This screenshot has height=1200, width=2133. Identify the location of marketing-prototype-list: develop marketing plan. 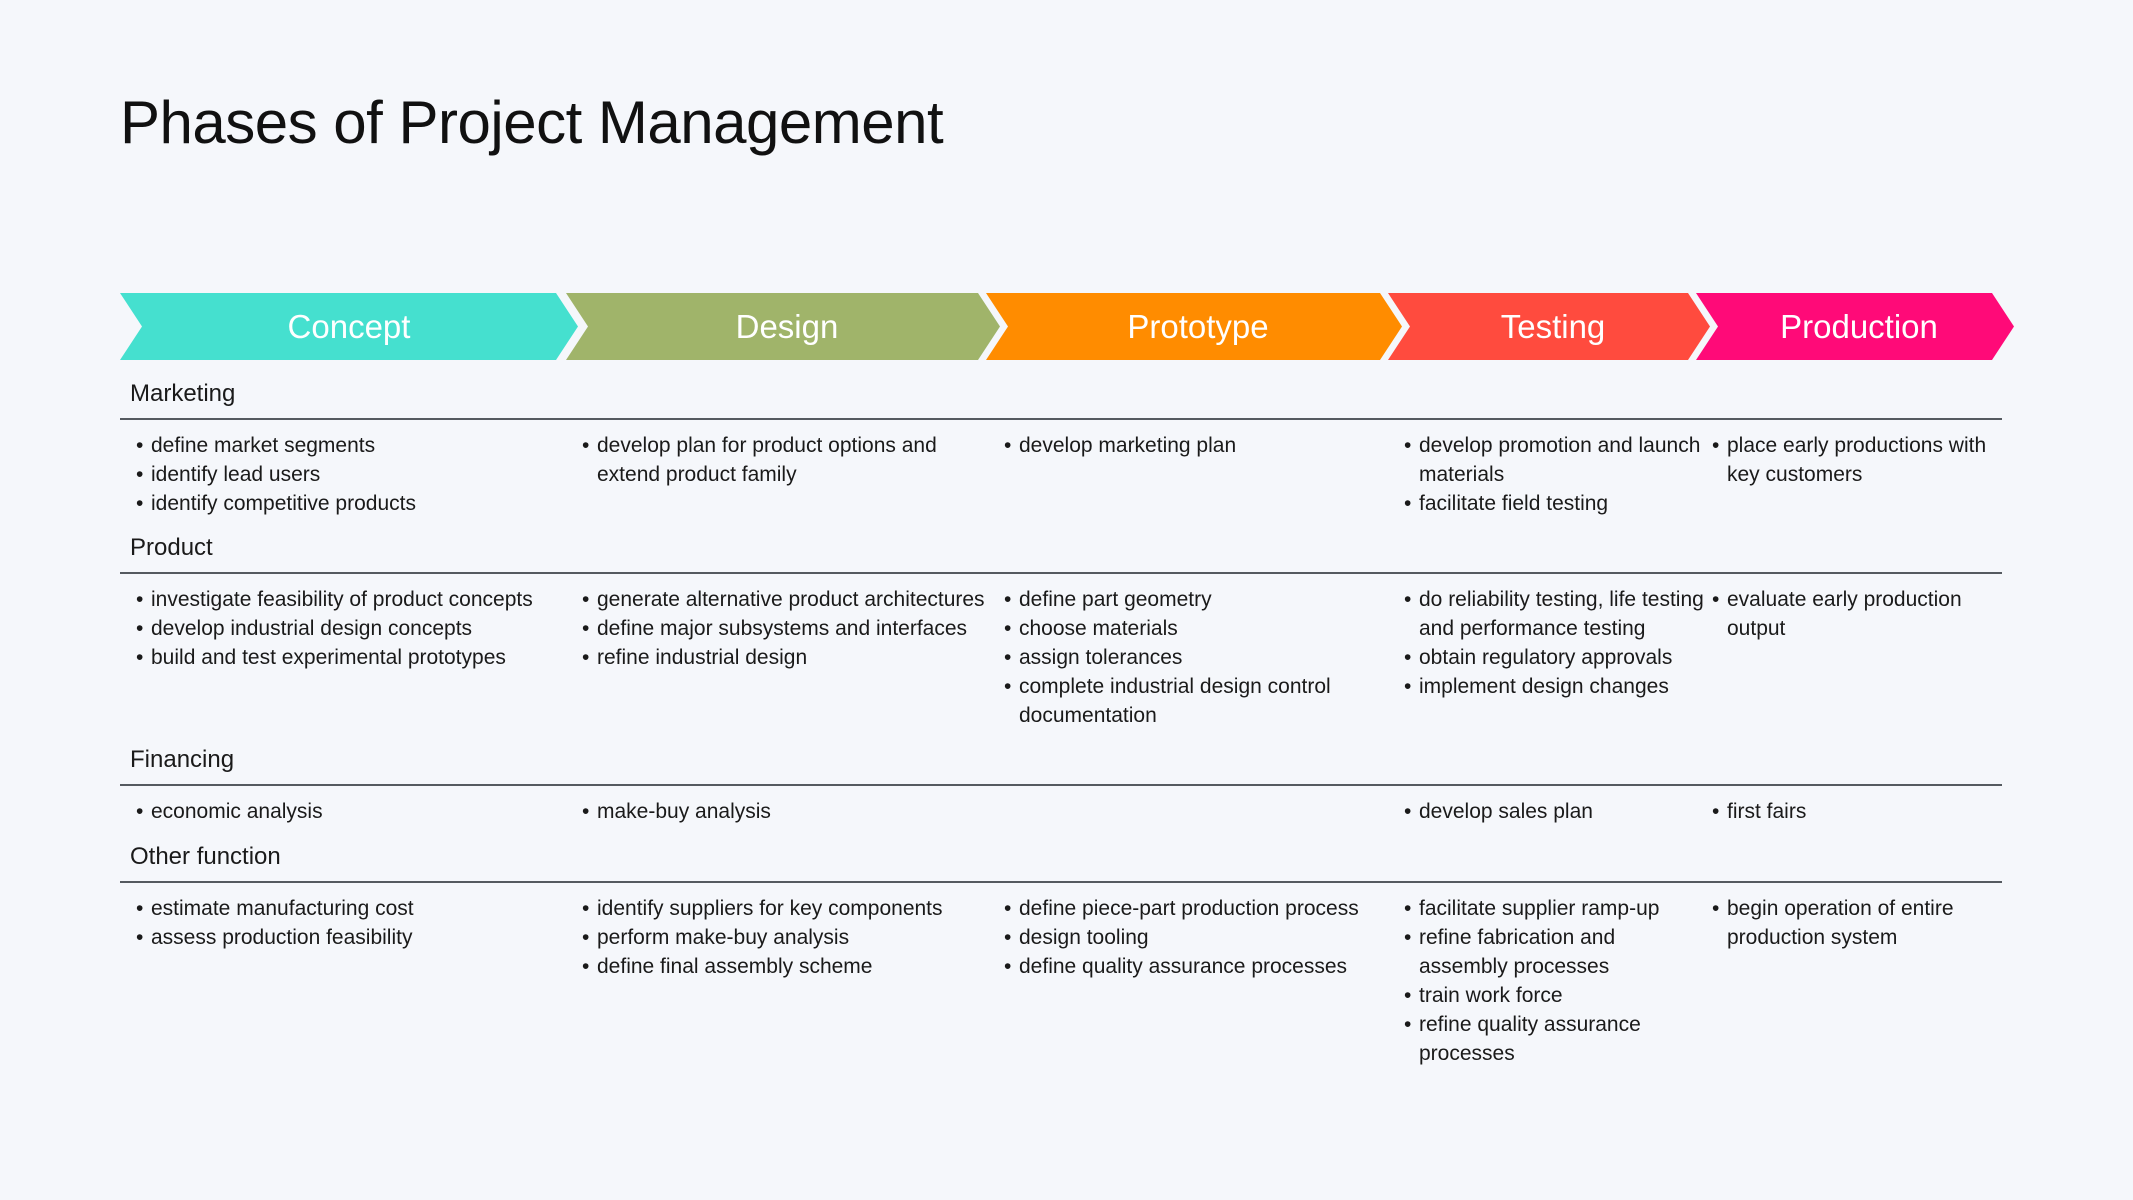
(1199, 445).